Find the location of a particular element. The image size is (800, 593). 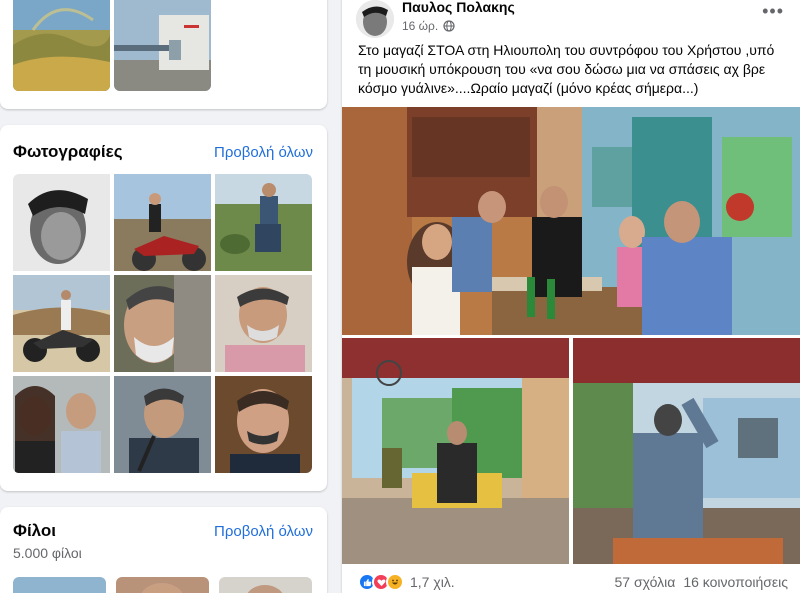

haha-icon is located at coordinates (395, 582).